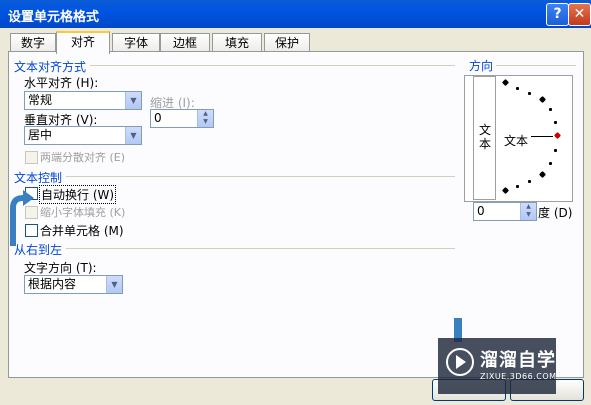  I want to click on watermark-url: ZIXUE.3D66.COM, so click(518, 376).